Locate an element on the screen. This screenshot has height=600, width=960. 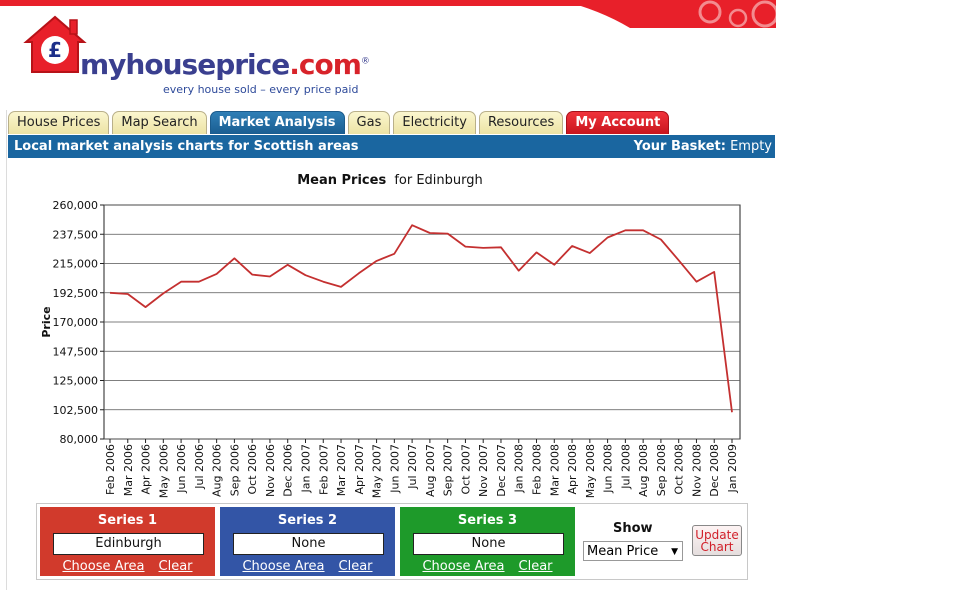
tab-electricity: Electricity is located at coordinates (434, 122).